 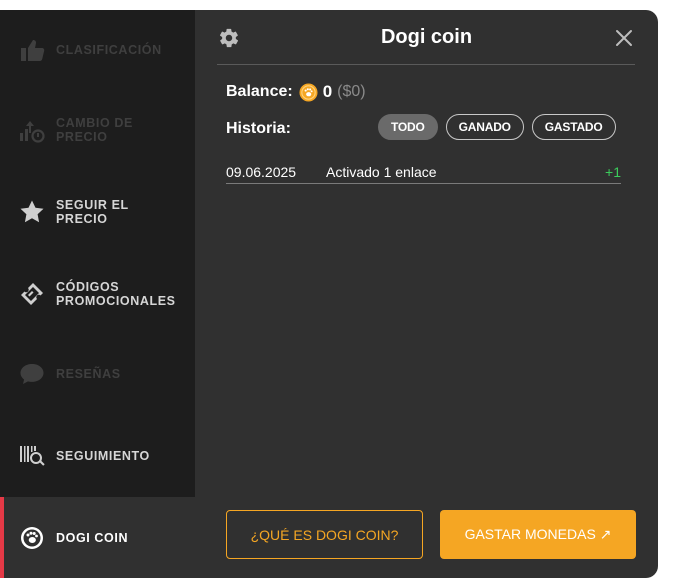 I want to click on balance-usd: ($0), so click(x=351, y=91).